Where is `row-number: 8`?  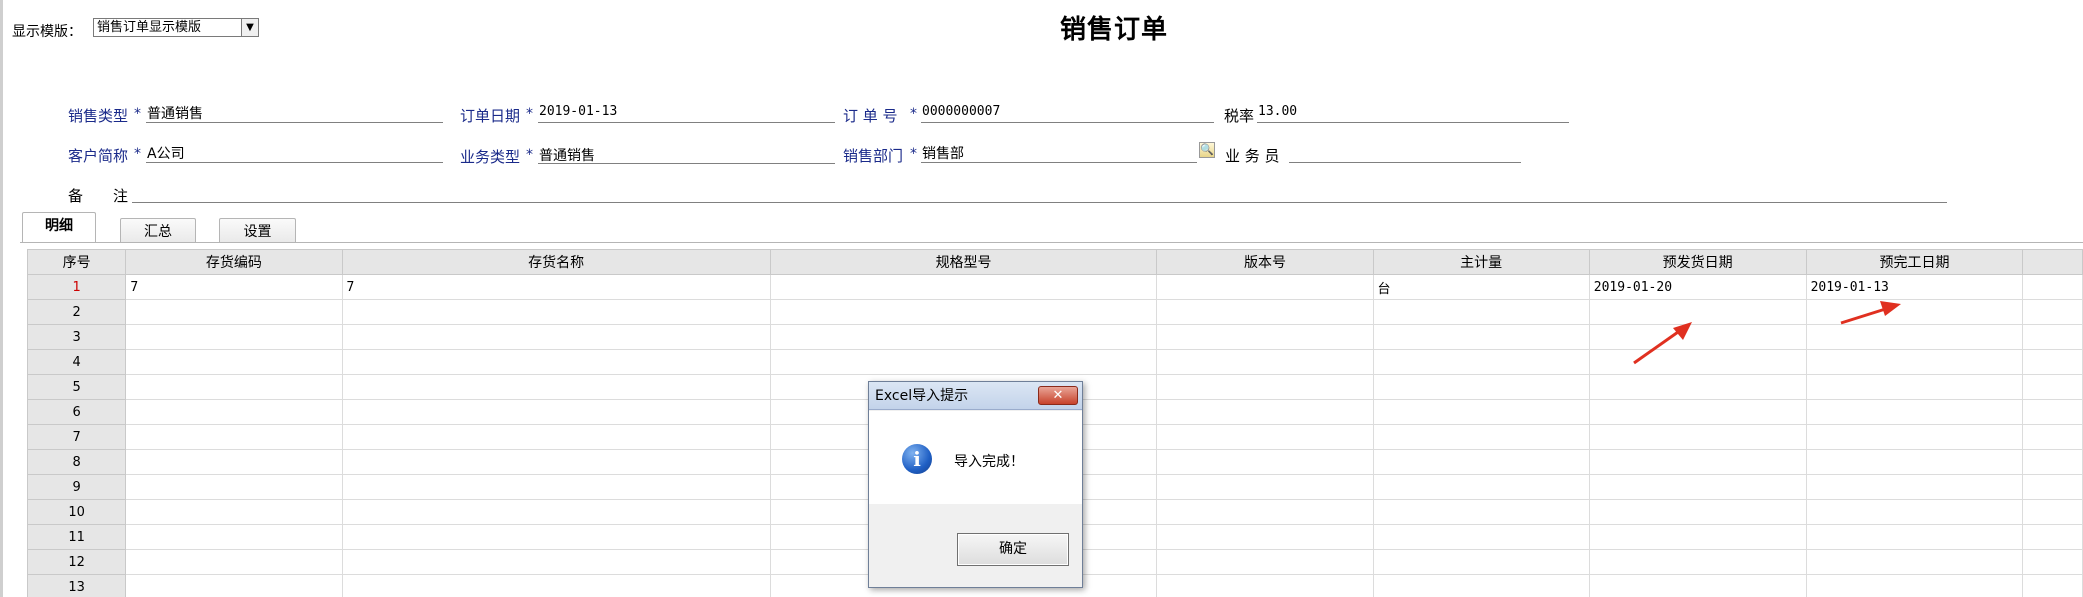 row-number: 8 is located at coordinates (77, 462).